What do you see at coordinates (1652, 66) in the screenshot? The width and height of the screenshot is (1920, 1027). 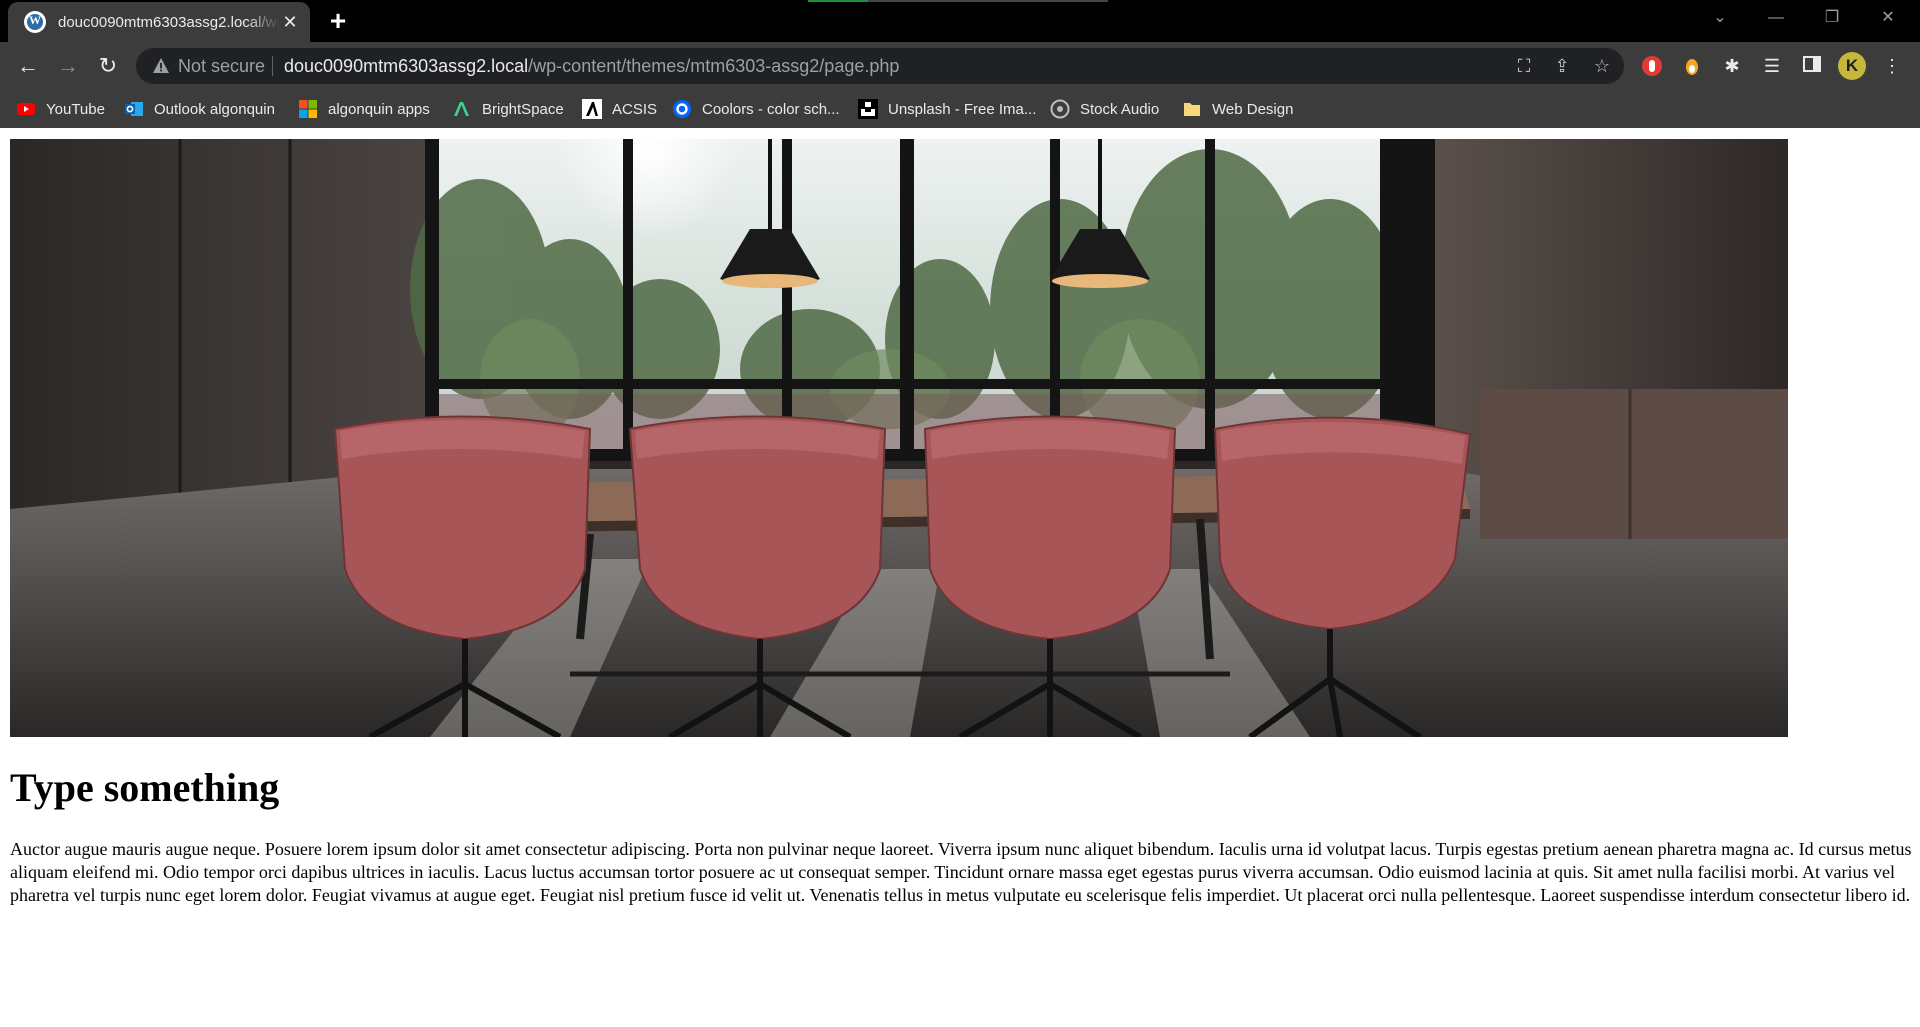 I see `adblock-extension-icon` at bounding box center [1652, 66].